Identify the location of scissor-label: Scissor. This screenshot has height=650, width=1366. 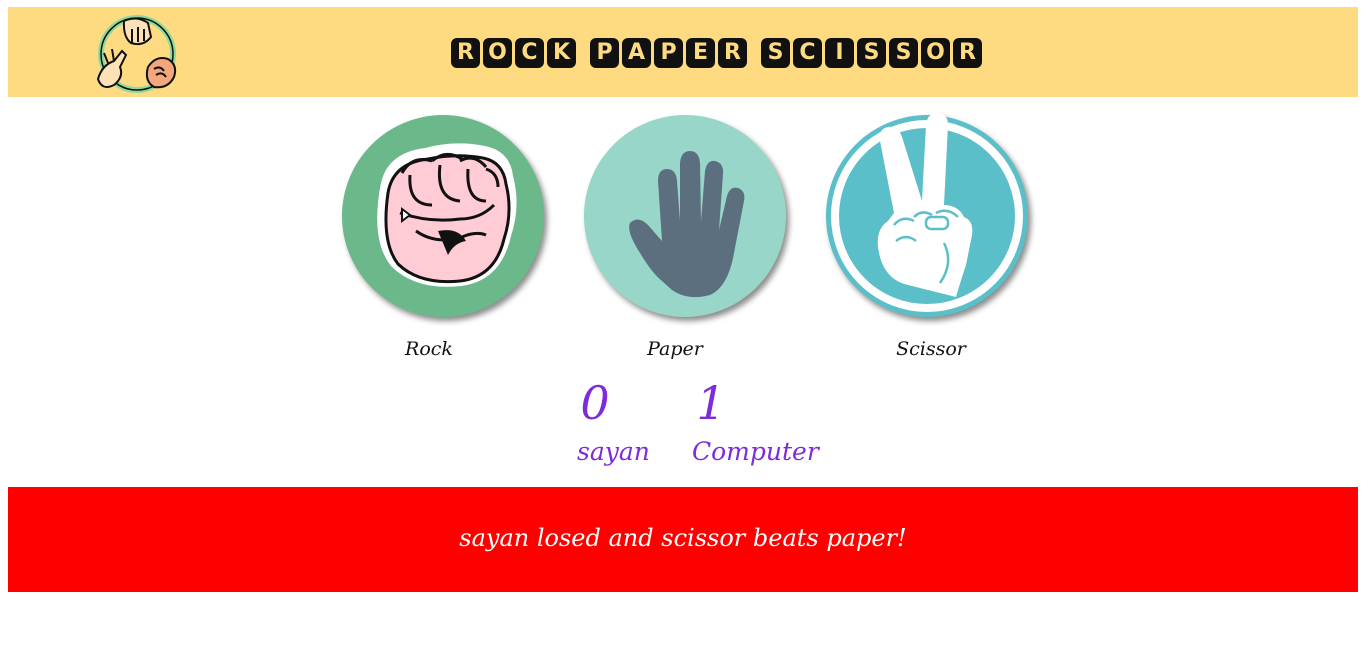
(931, 349).